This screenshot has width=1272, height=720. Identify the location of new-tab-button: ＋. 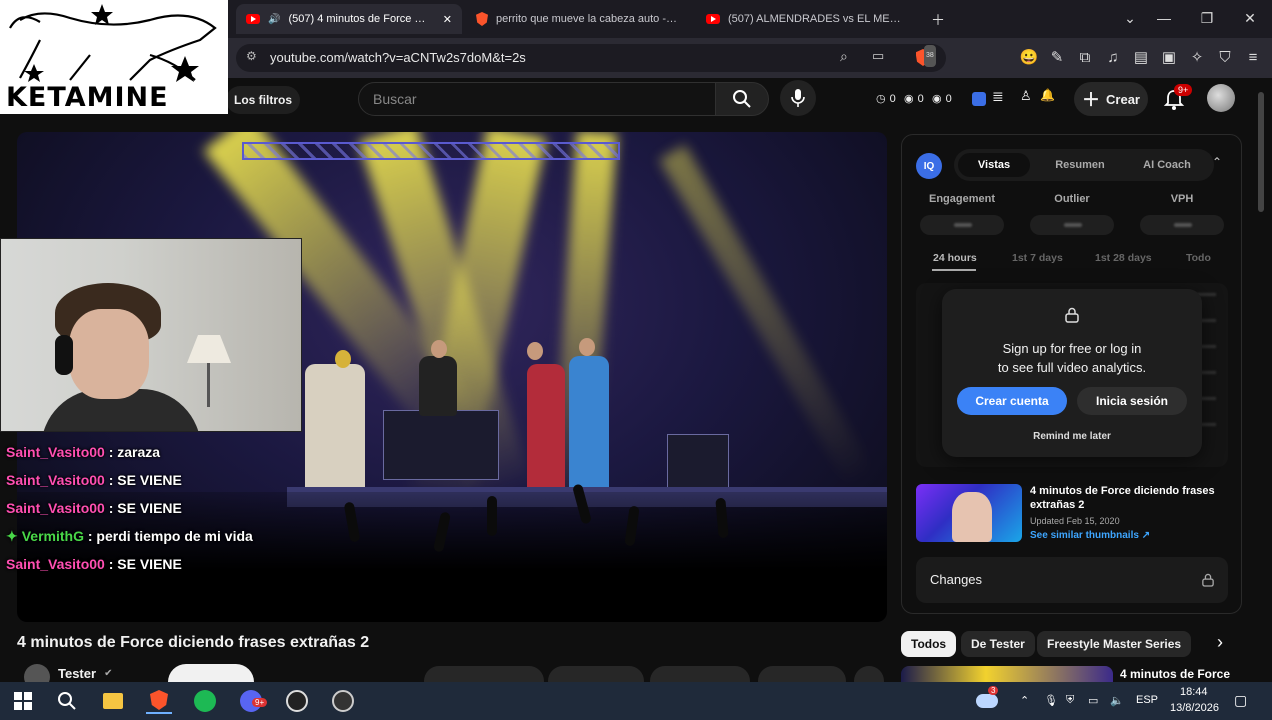
(938, 20).